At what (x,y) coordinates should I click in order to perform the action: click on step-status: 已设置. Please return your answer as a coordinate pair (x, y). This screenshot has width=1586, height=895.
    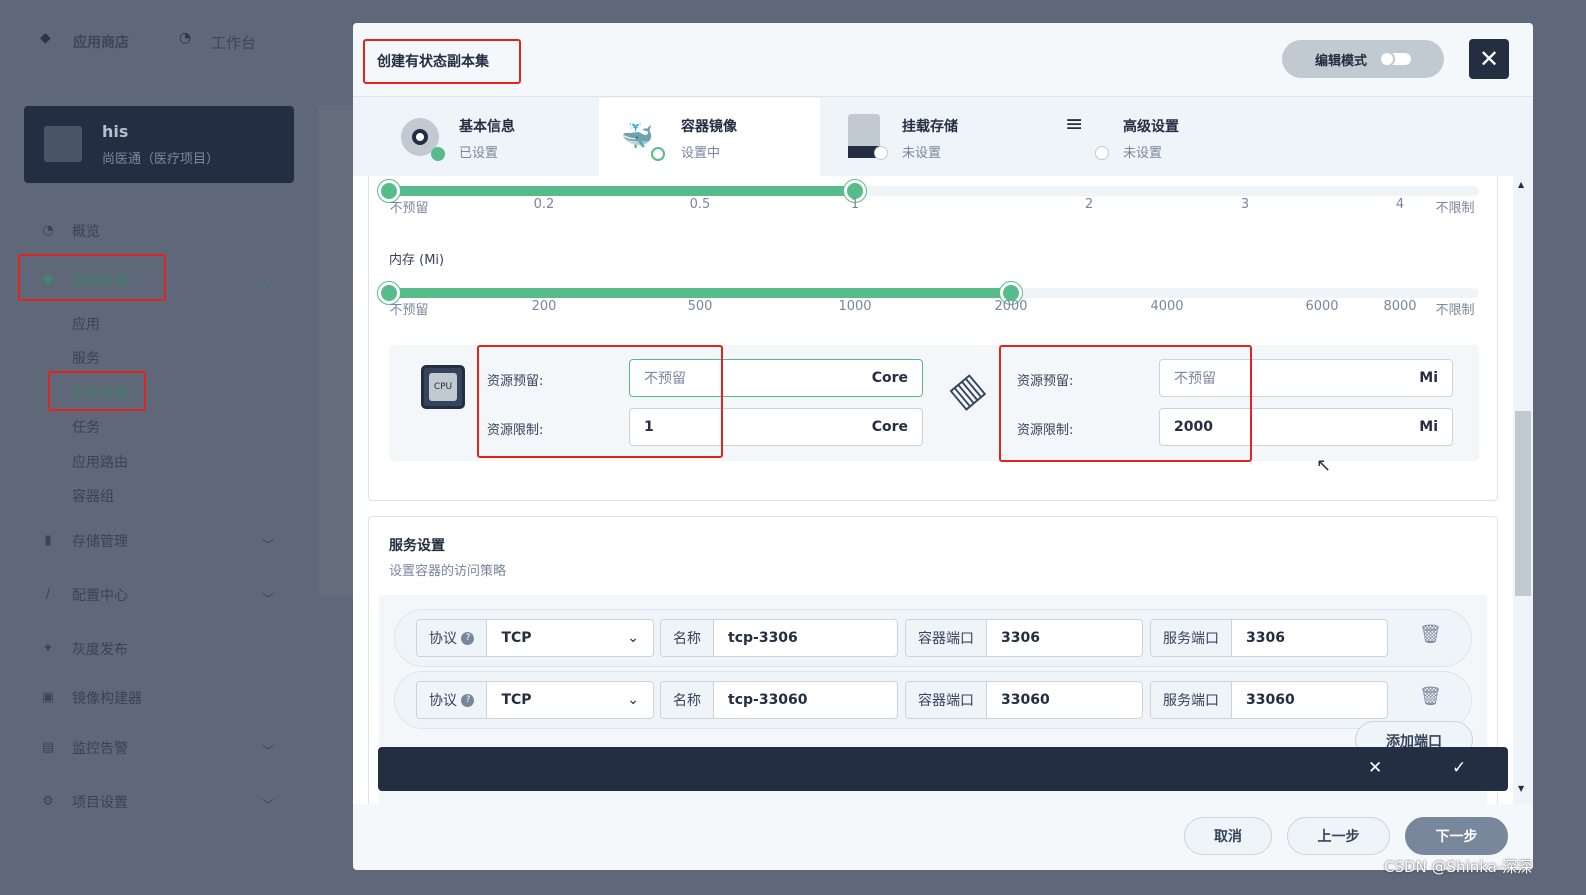
    Looking at the image, I should click on (479, 153).